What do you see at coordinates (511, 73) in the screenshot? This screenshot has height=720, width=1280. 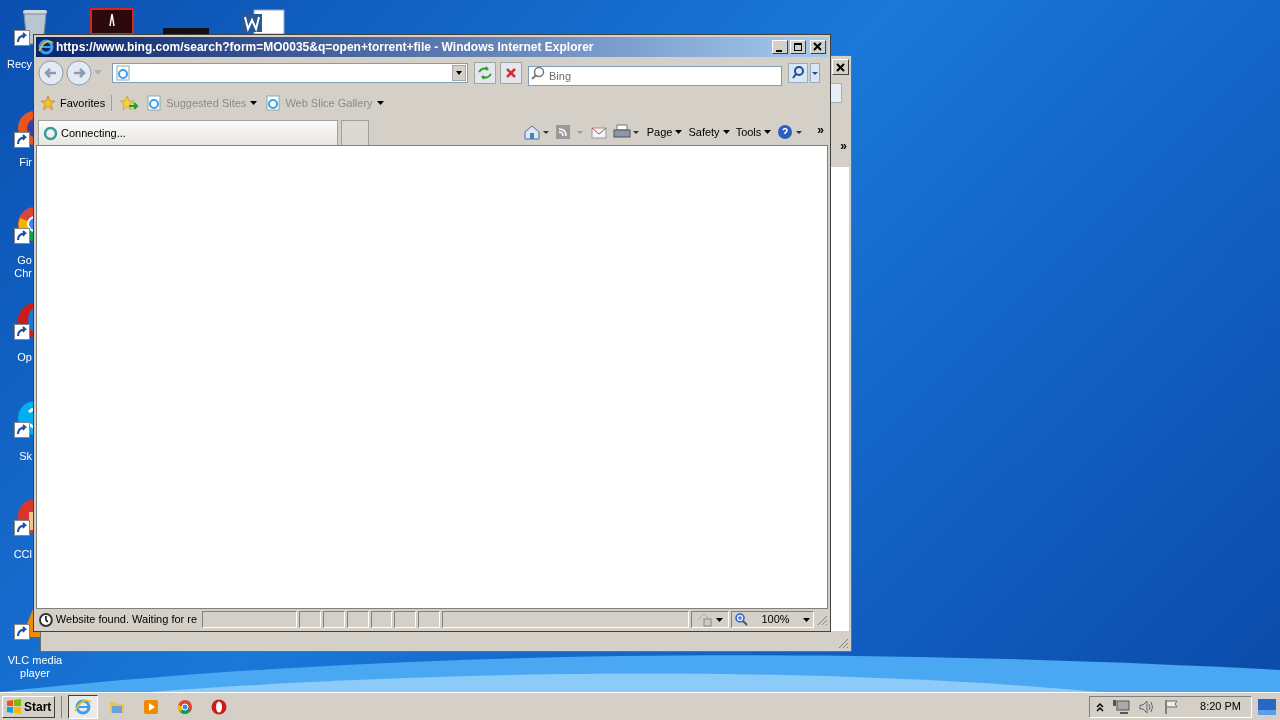 I see `stop-button` at bounding box center [511, 73].